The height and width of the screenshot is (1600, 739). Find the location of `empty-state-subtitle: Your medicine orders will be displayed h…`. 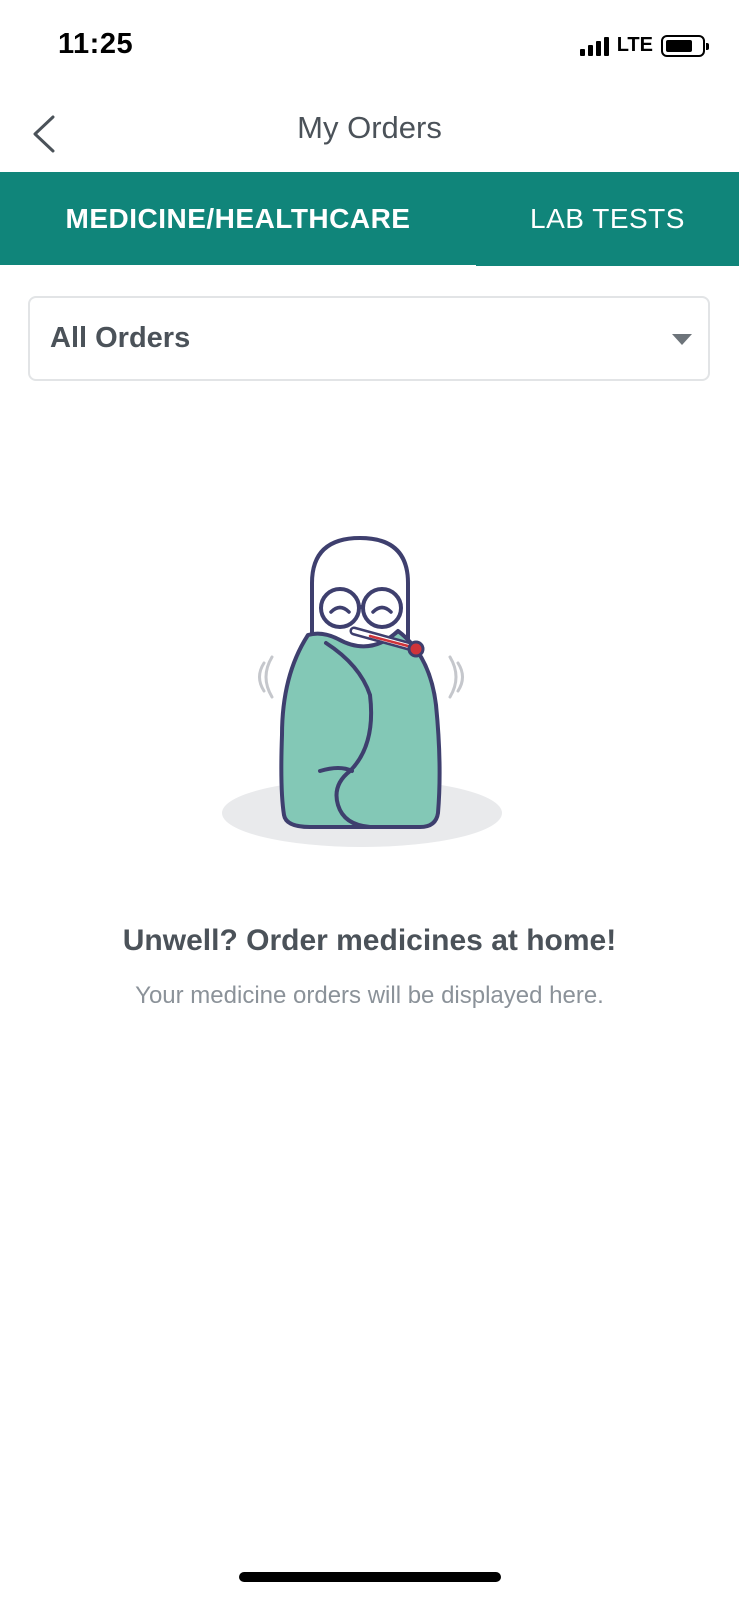

empty-state-subtitle: Your medicine orders will be displayed h… is located at coordinates (369, 995).